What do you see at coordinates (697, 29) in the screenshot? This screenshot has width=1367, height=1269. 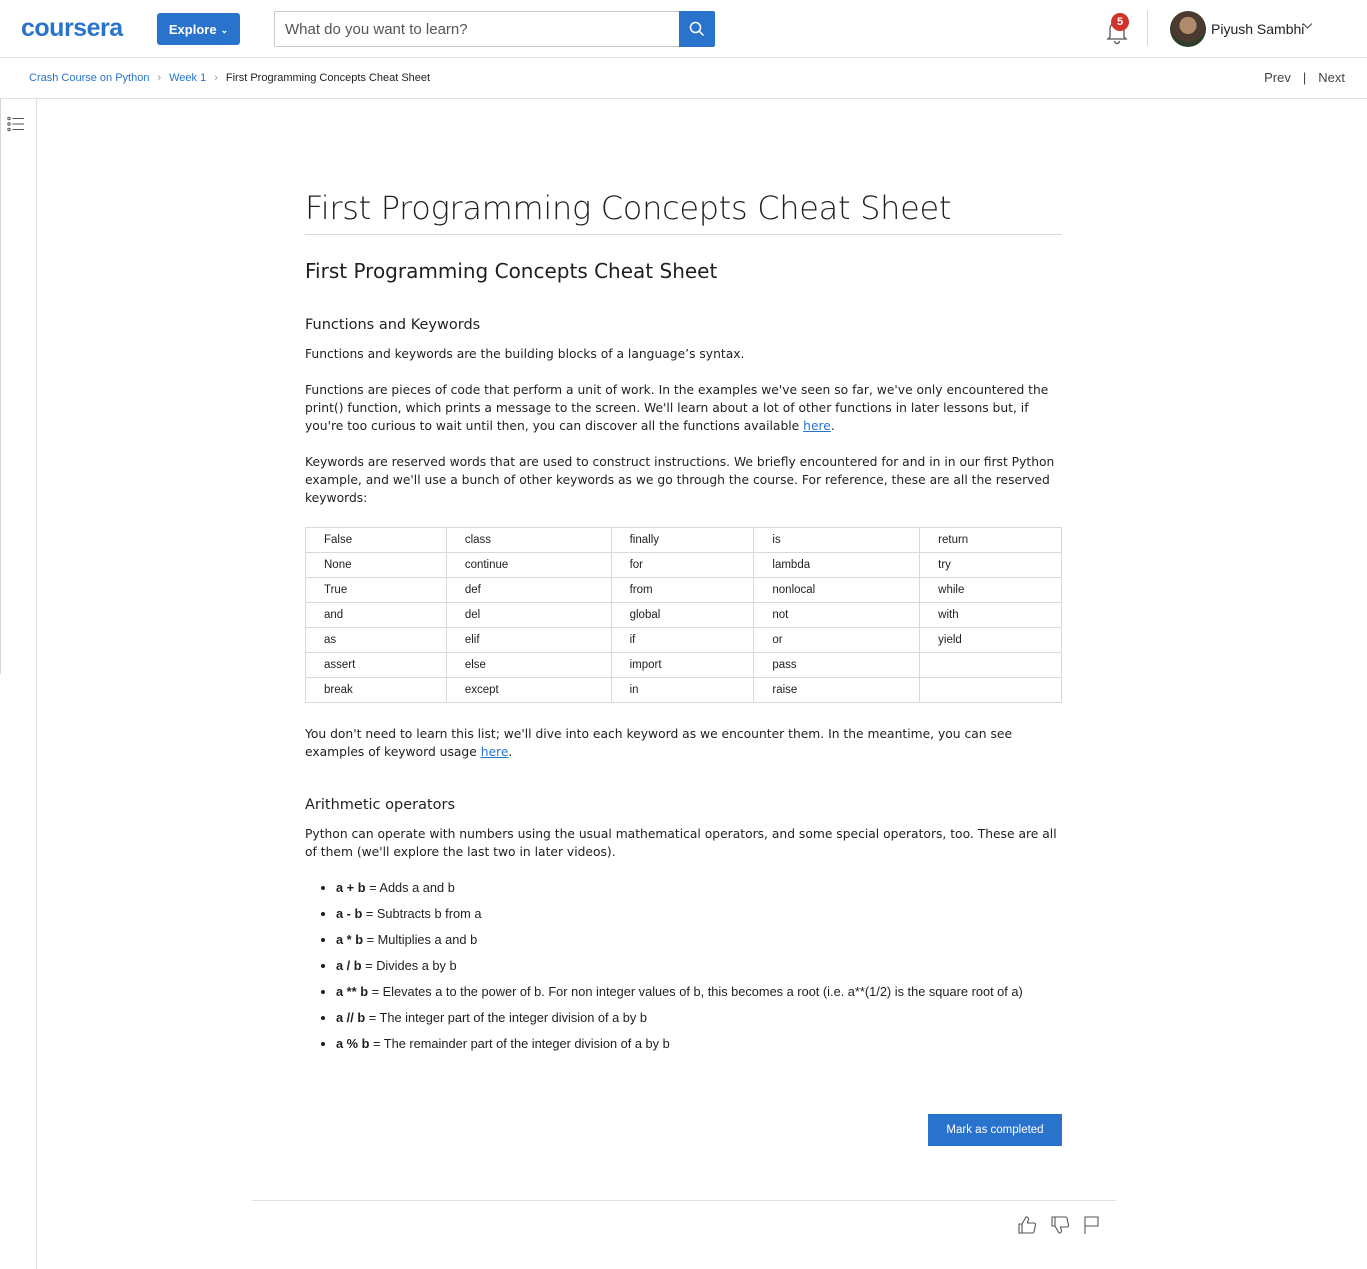 I see `search-button` at bounding box center [697, 29].